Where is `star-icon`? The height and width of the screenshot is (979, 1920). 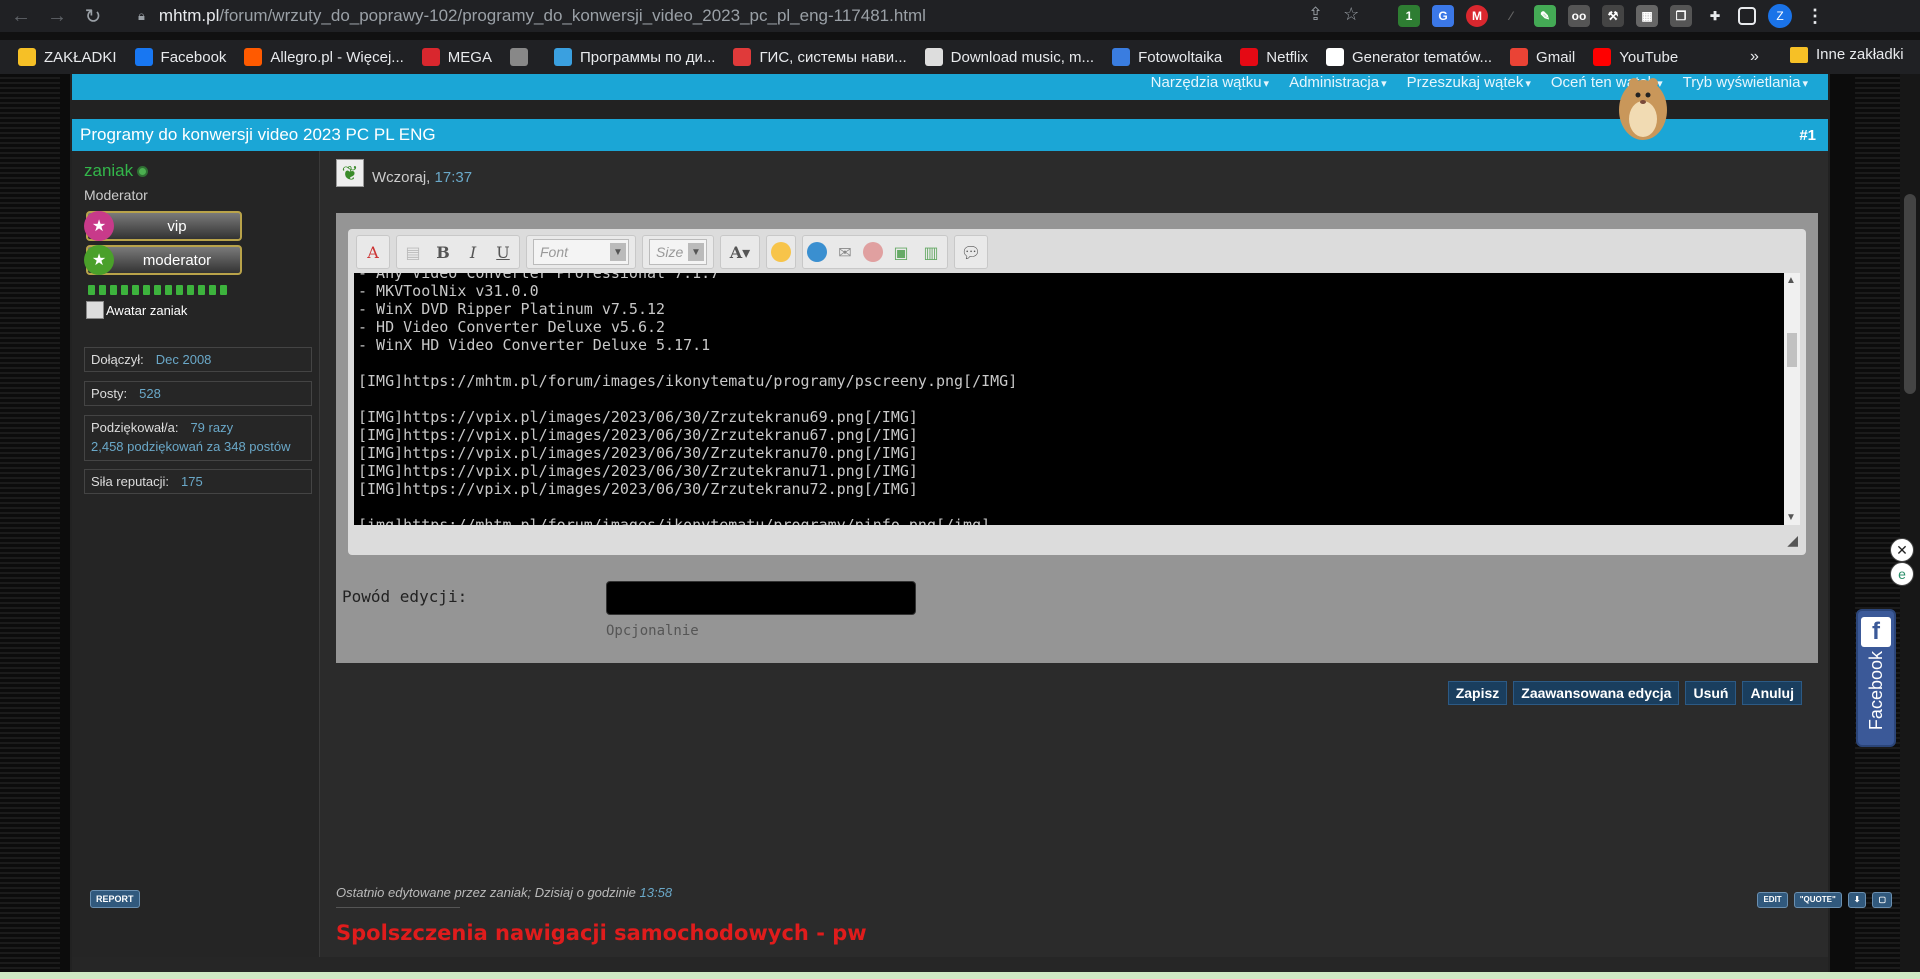
star-icon is located at coordinates (562, 57).